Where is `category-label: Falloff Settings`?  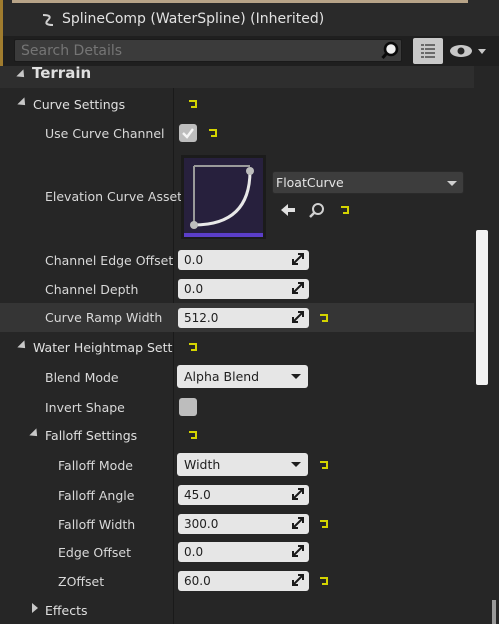
category-label: Falloff Settings is located at coordinates (91, 435).